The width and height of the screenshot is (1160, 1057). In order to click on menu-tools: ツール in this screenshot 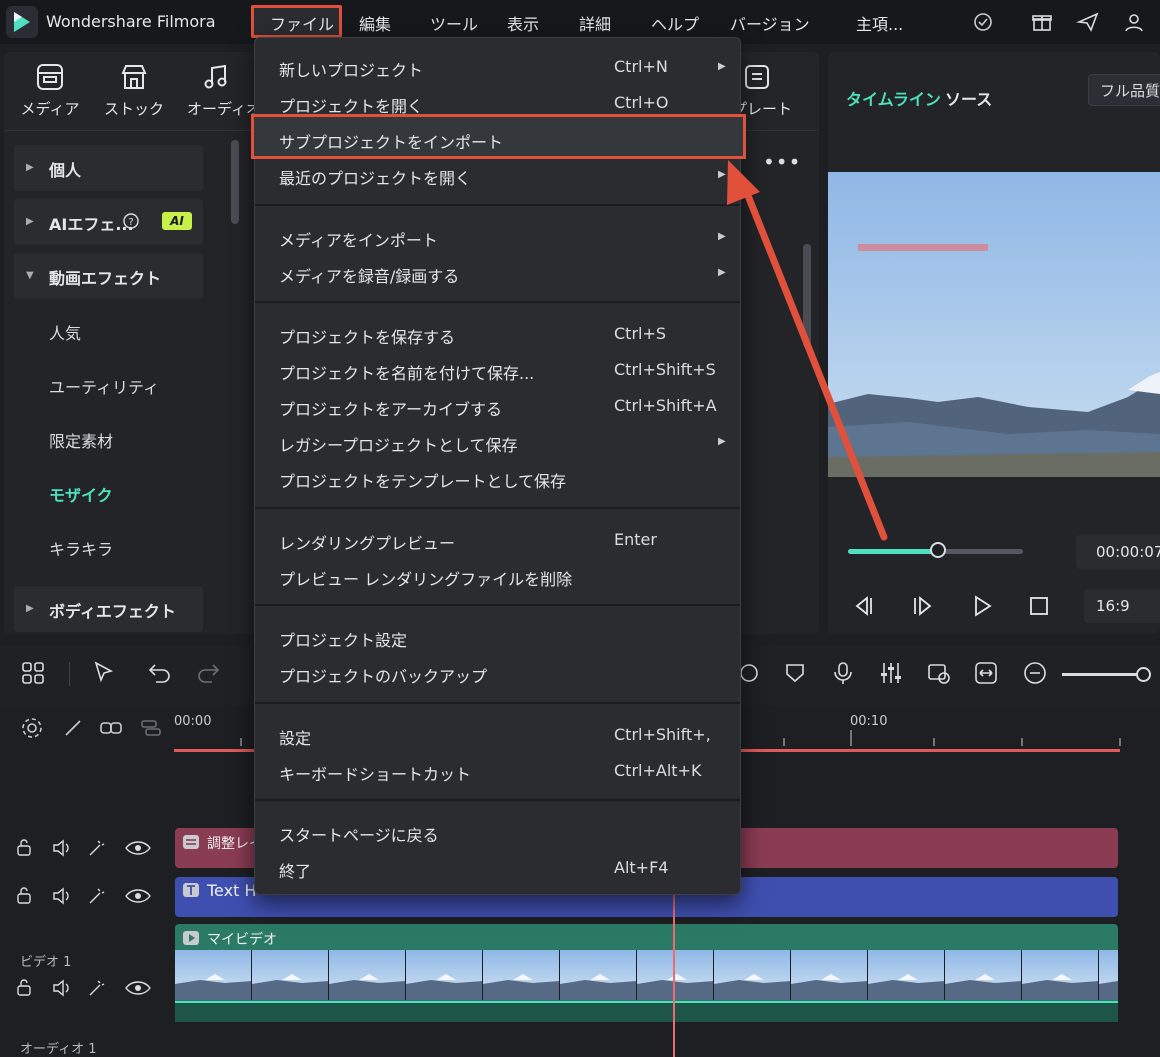, I will do `click(454, 23)`.